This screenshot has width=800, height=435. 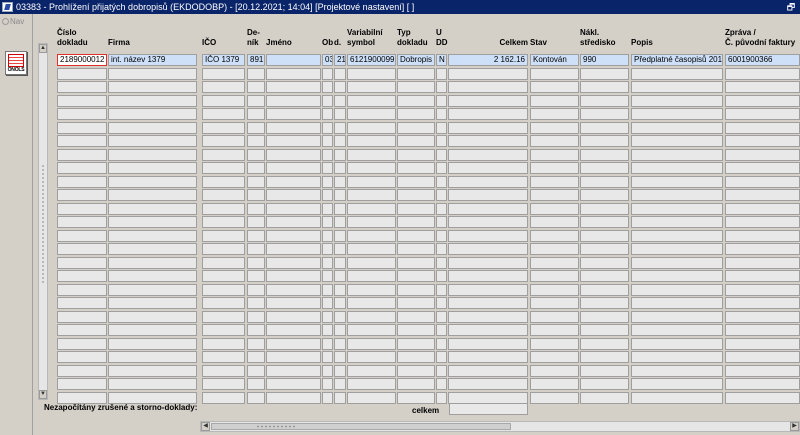 What do you see at coordinates (361, 426) in the screenshot?
I see `horizontal-scroll-thumb` at bounding box center [361, 426].